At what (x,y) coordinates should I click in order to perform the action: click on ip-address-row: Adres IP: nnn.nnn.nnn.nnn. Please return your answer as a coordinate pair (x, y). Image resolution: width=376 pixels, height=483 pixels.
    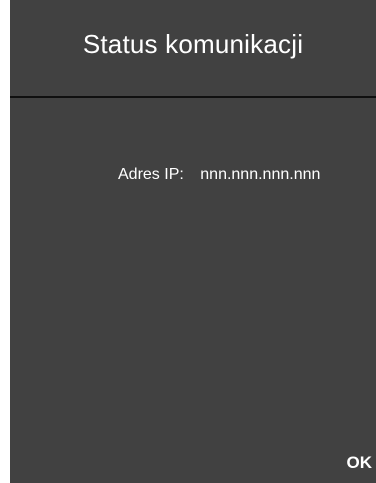
    Looking at the image, I should click on (219, 175).